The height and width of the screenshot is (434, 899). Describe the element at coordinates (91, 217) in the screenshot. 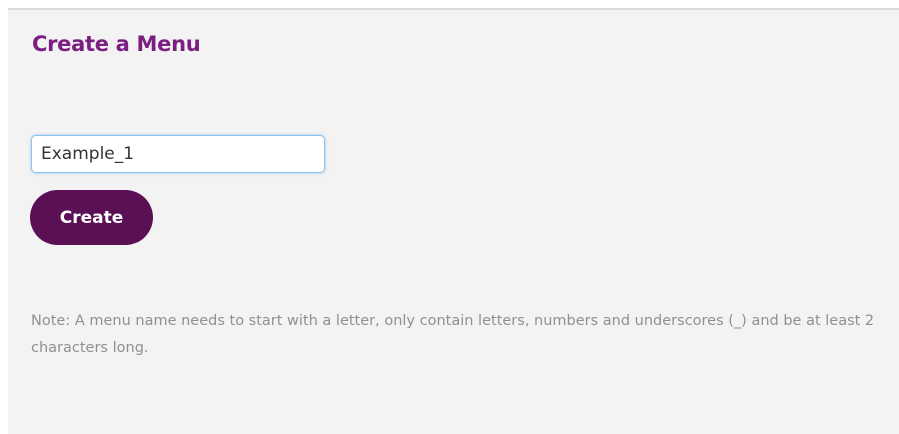

I see `create-button: Create` at that location.